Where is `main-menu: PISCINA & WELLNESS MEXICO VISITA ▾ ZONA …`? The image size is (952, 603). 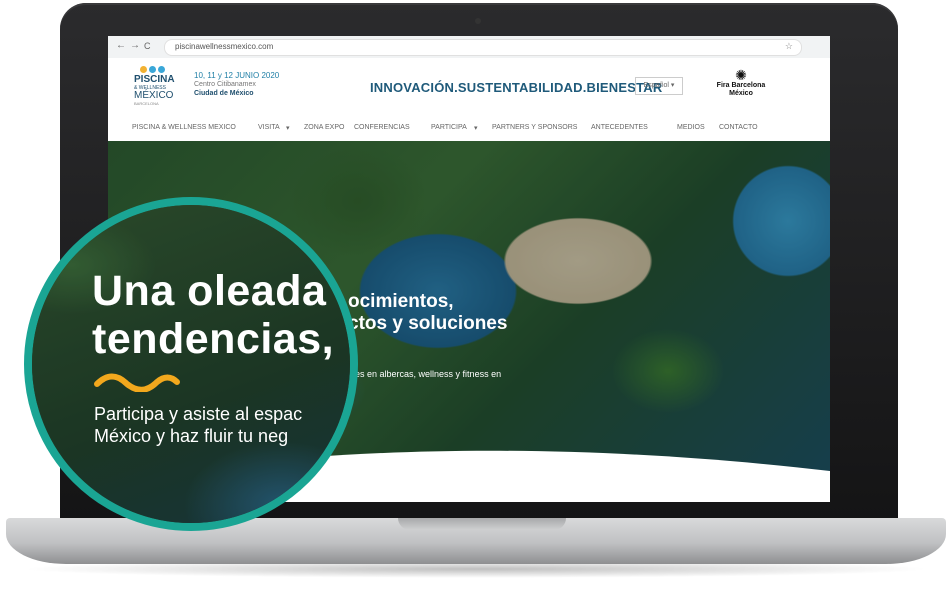
main-menu: PISCINA & WELLNESS MEXICO VISITA ▾ ZONA … is located at coordinates (469, 129).